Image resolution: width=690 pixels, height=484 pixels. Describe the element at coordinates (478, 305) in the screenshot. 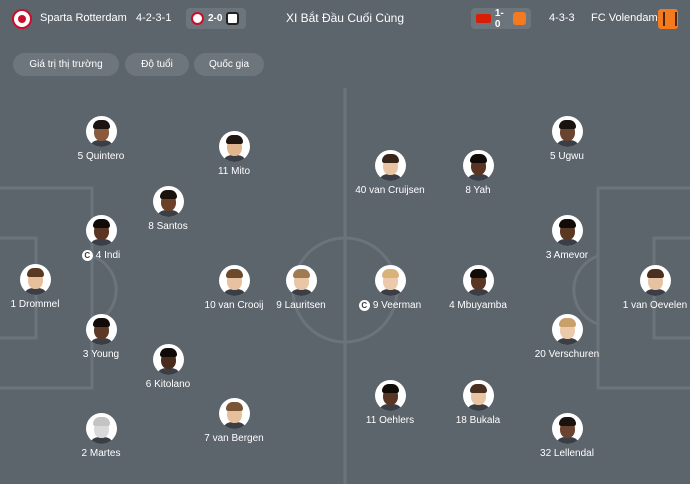

I see `player-name: 4 Mbuyamba` at that location.